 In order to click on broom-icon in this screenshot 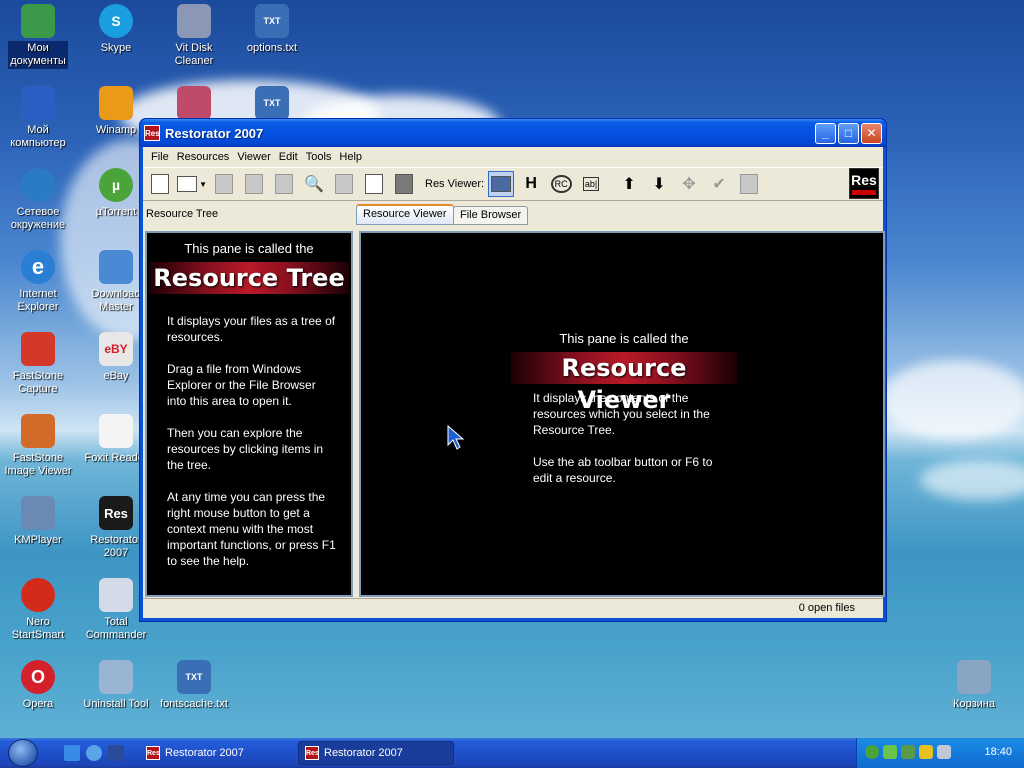, I will do `click(194, 21)`.